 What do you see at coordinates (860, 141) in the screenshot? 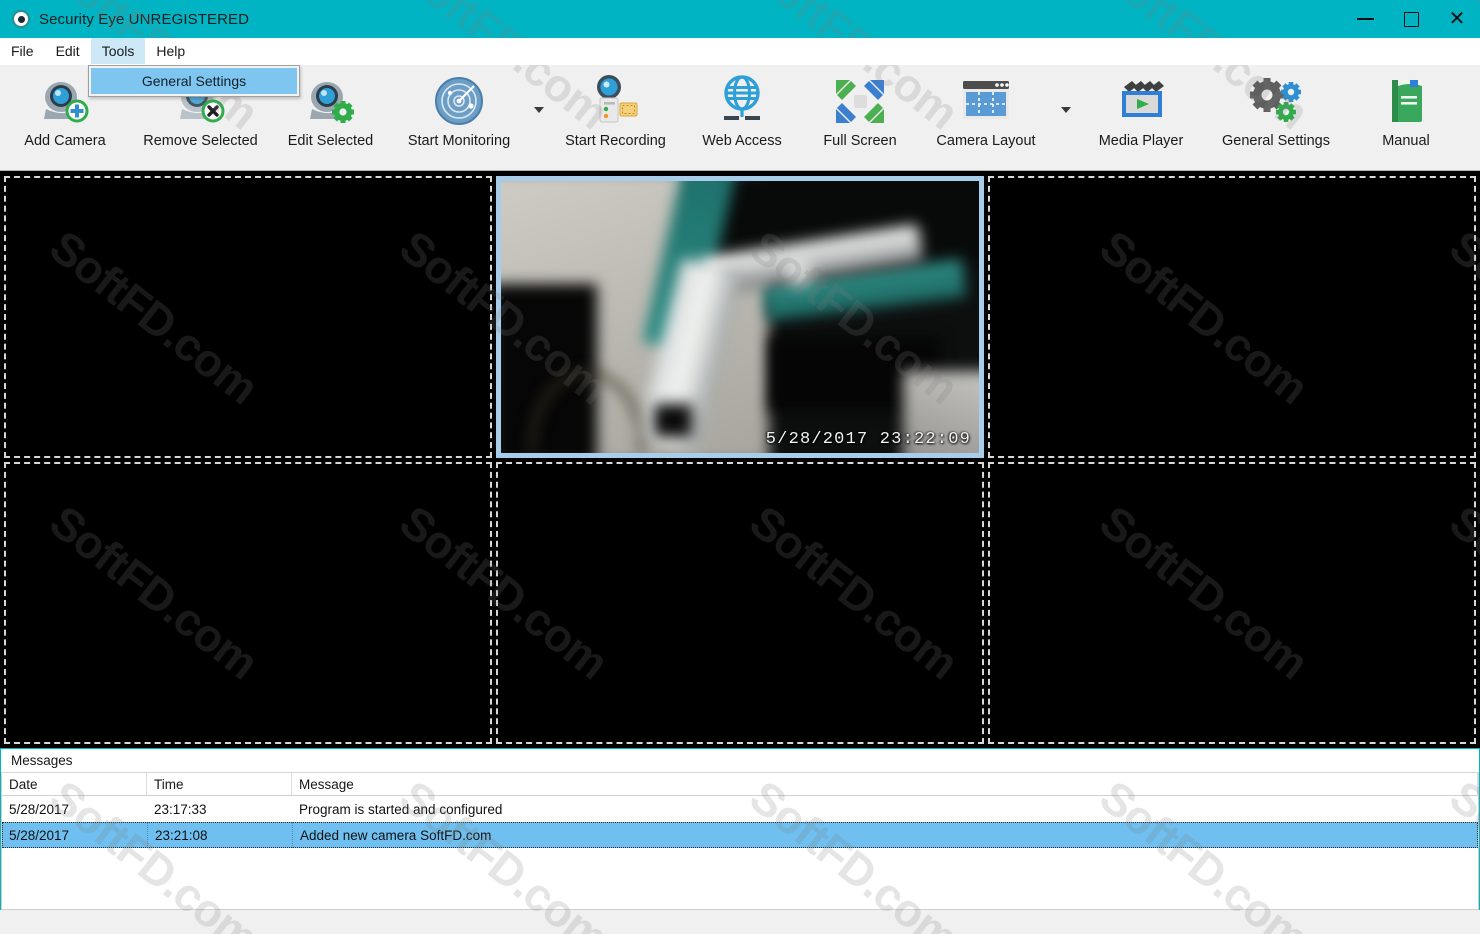
I see `toolbar-label: Full Screen` at bounding box center [860, 141].